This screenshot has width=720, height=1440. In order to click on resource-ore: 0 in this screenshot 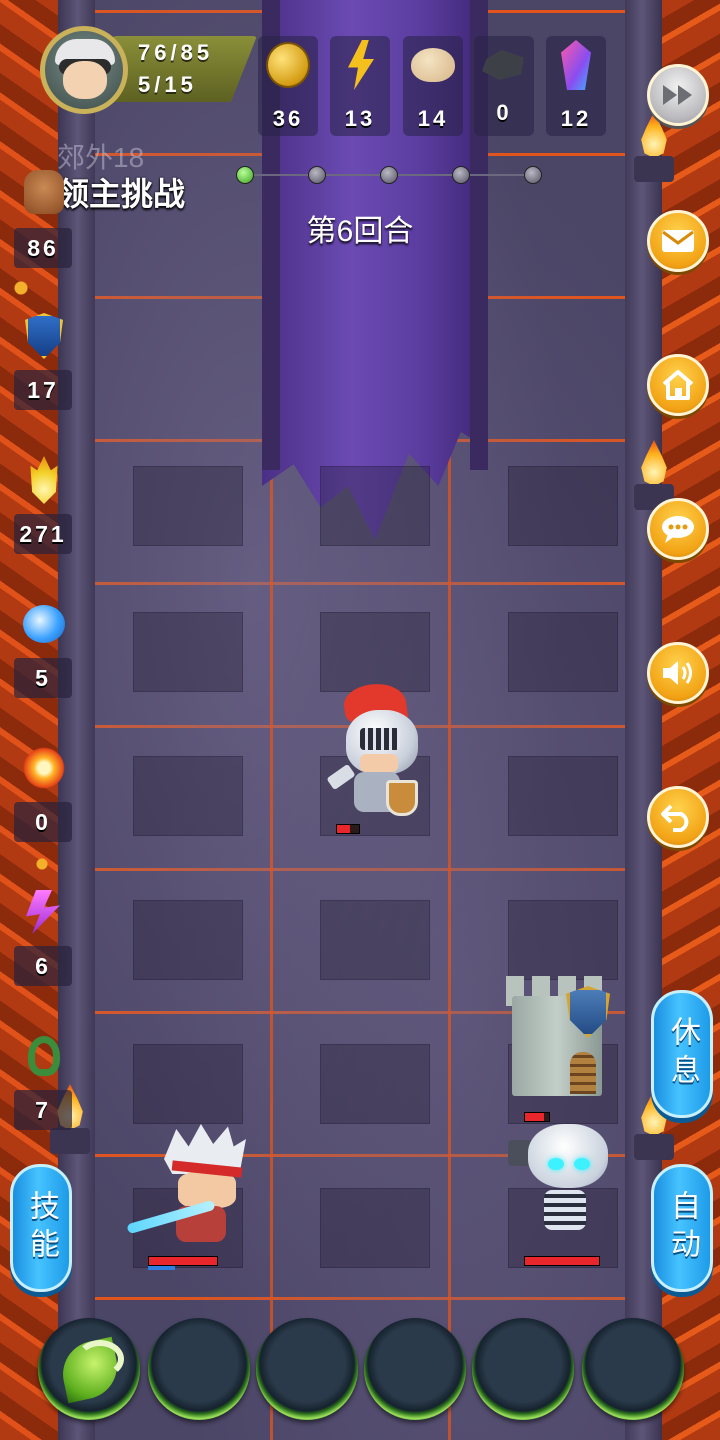, I will do `click(504, 86)`.